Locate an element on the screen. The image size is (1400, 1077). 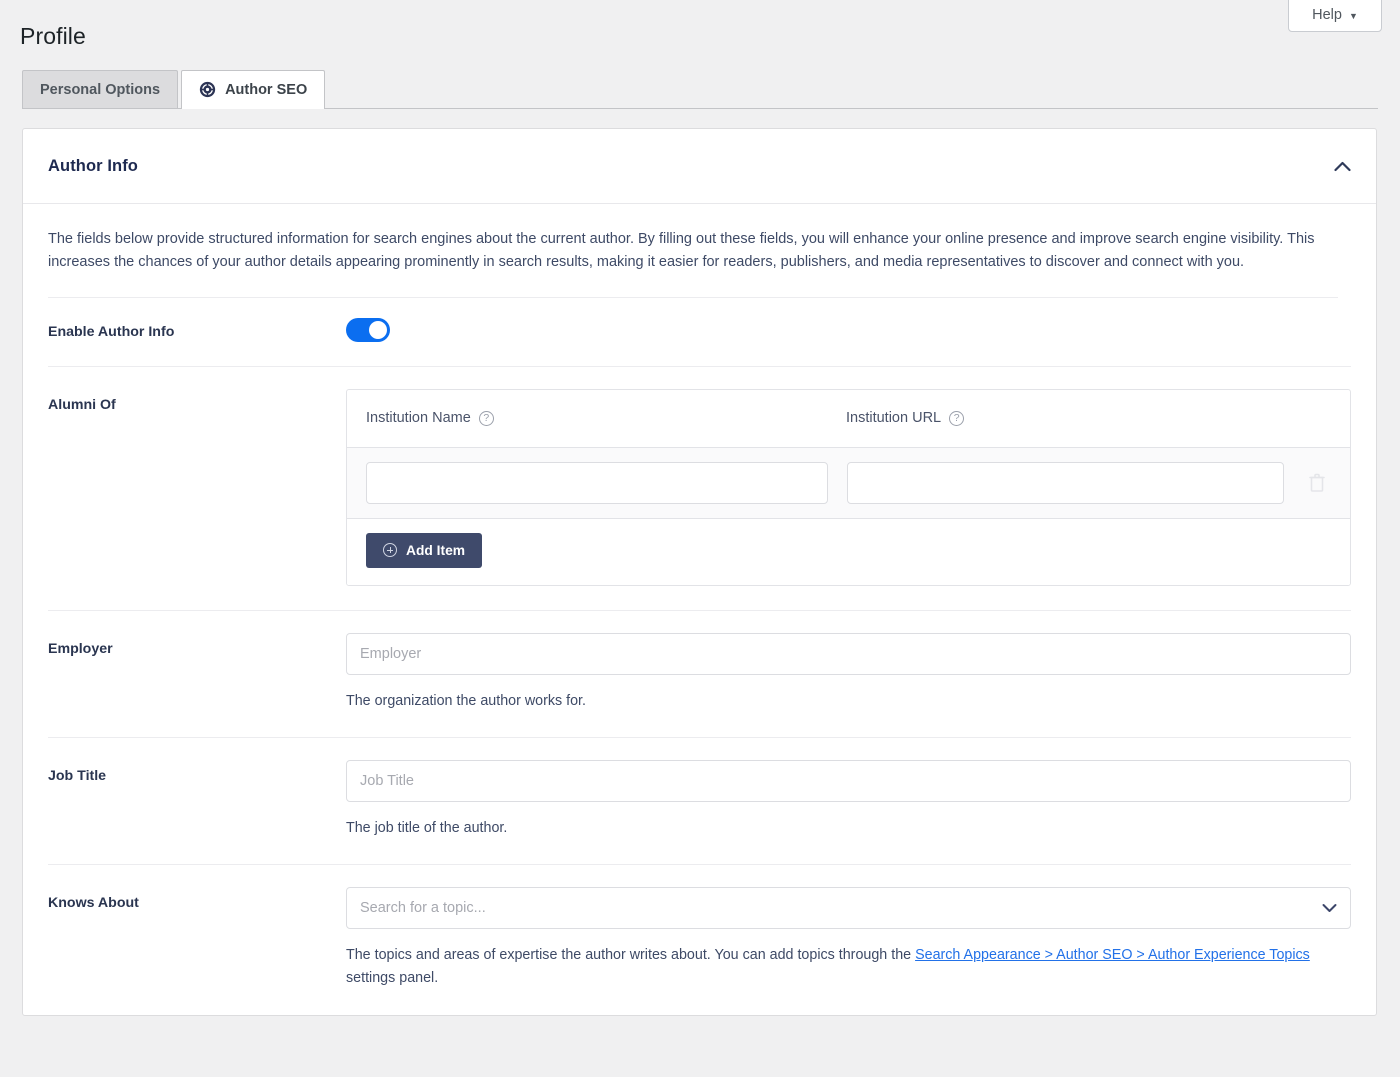
chevron-down-icon: ▼ is located at coordinates (1353, 16).